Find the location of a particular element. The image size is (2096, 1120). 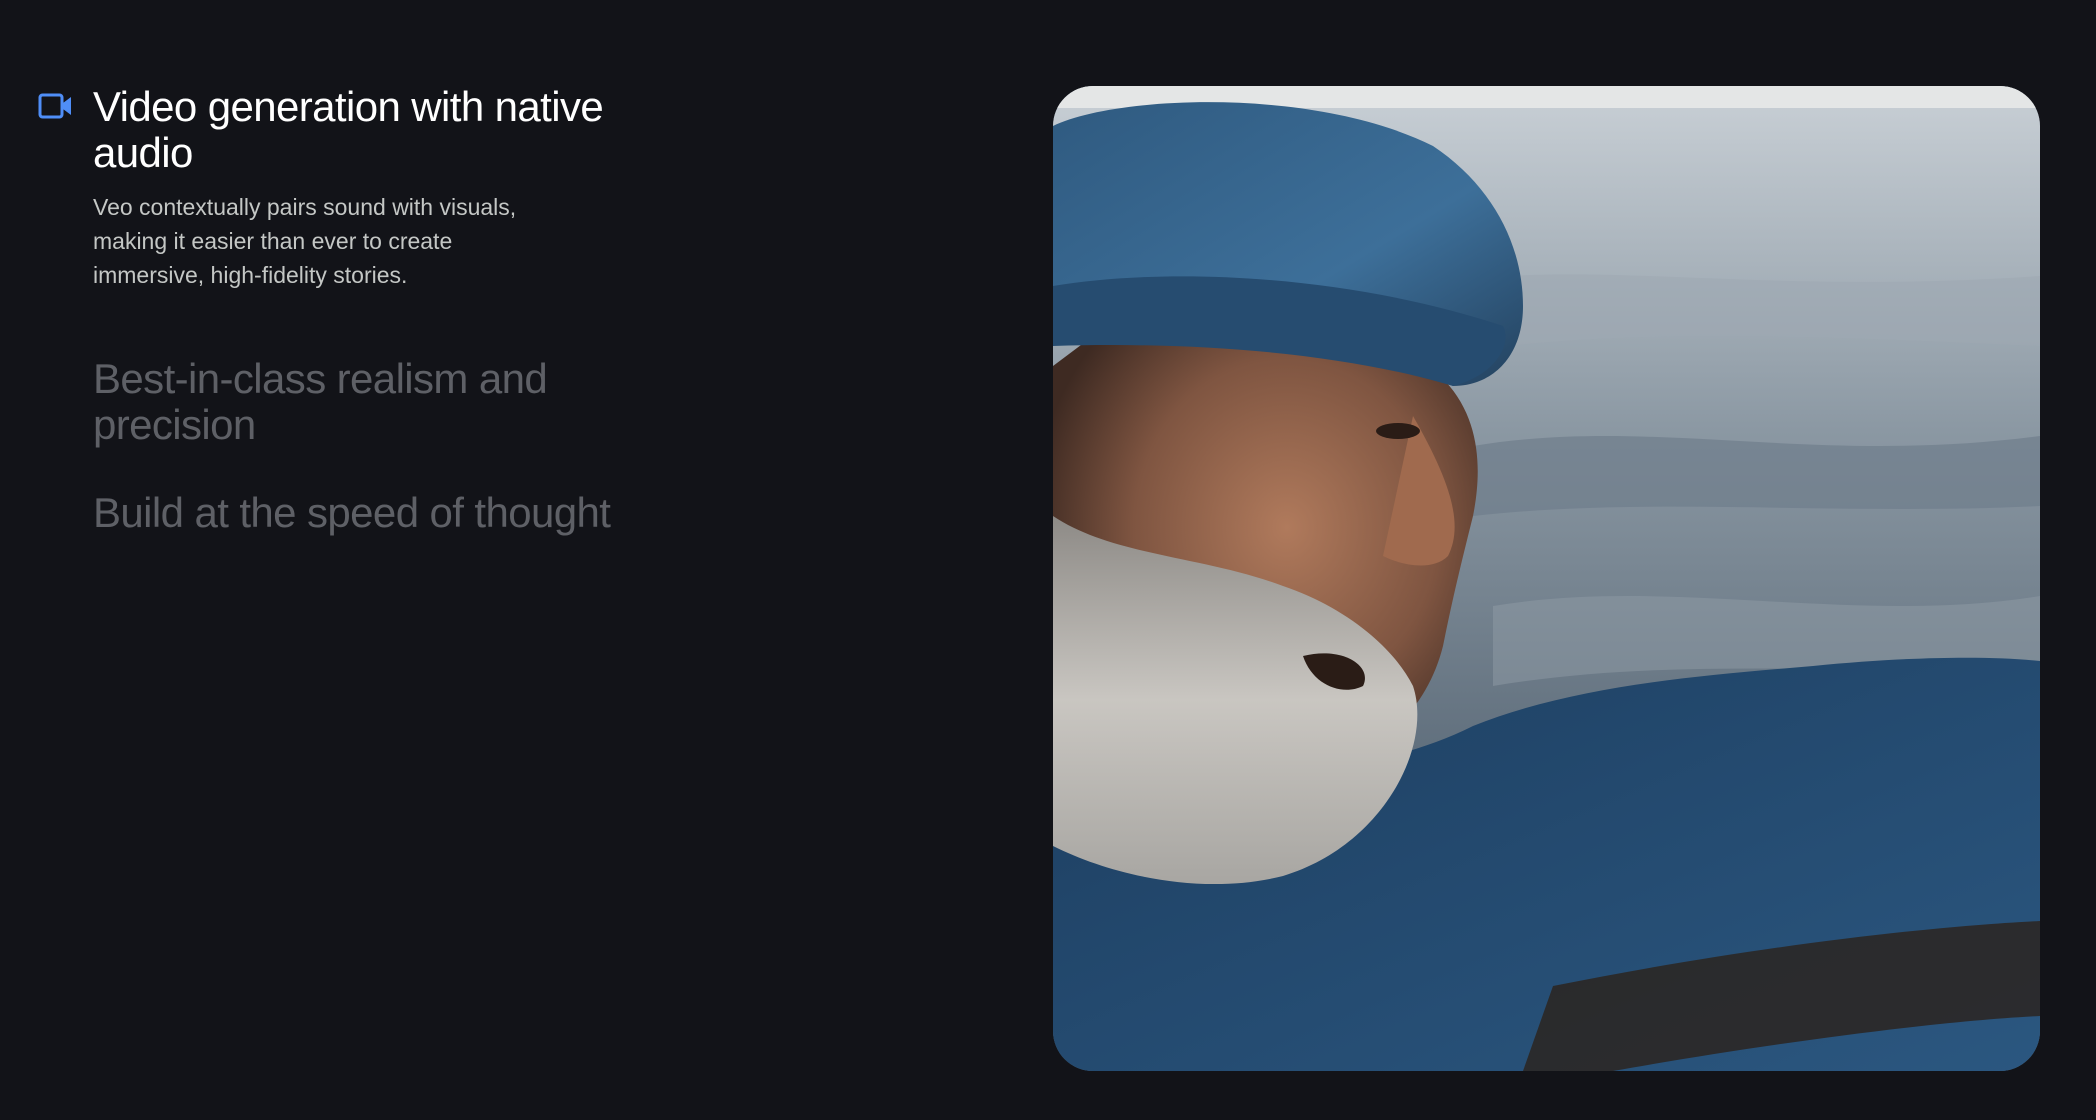

feature-title: Best-in-class realism and precision is located at coordinates (385, 402).